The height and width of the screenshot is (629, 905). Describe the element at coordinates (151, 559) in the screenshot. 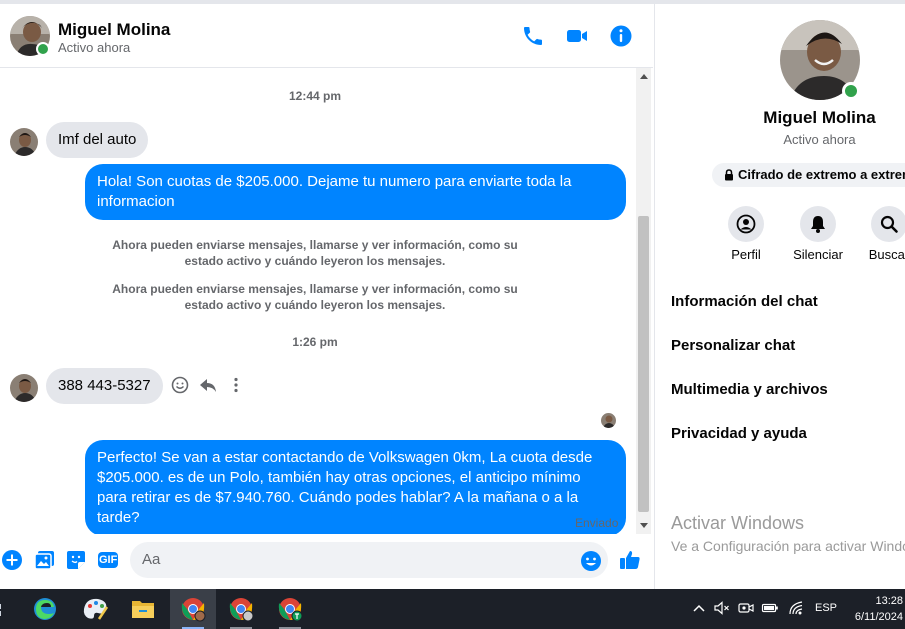

I see `message-input-placeholder: Aa` at that location.